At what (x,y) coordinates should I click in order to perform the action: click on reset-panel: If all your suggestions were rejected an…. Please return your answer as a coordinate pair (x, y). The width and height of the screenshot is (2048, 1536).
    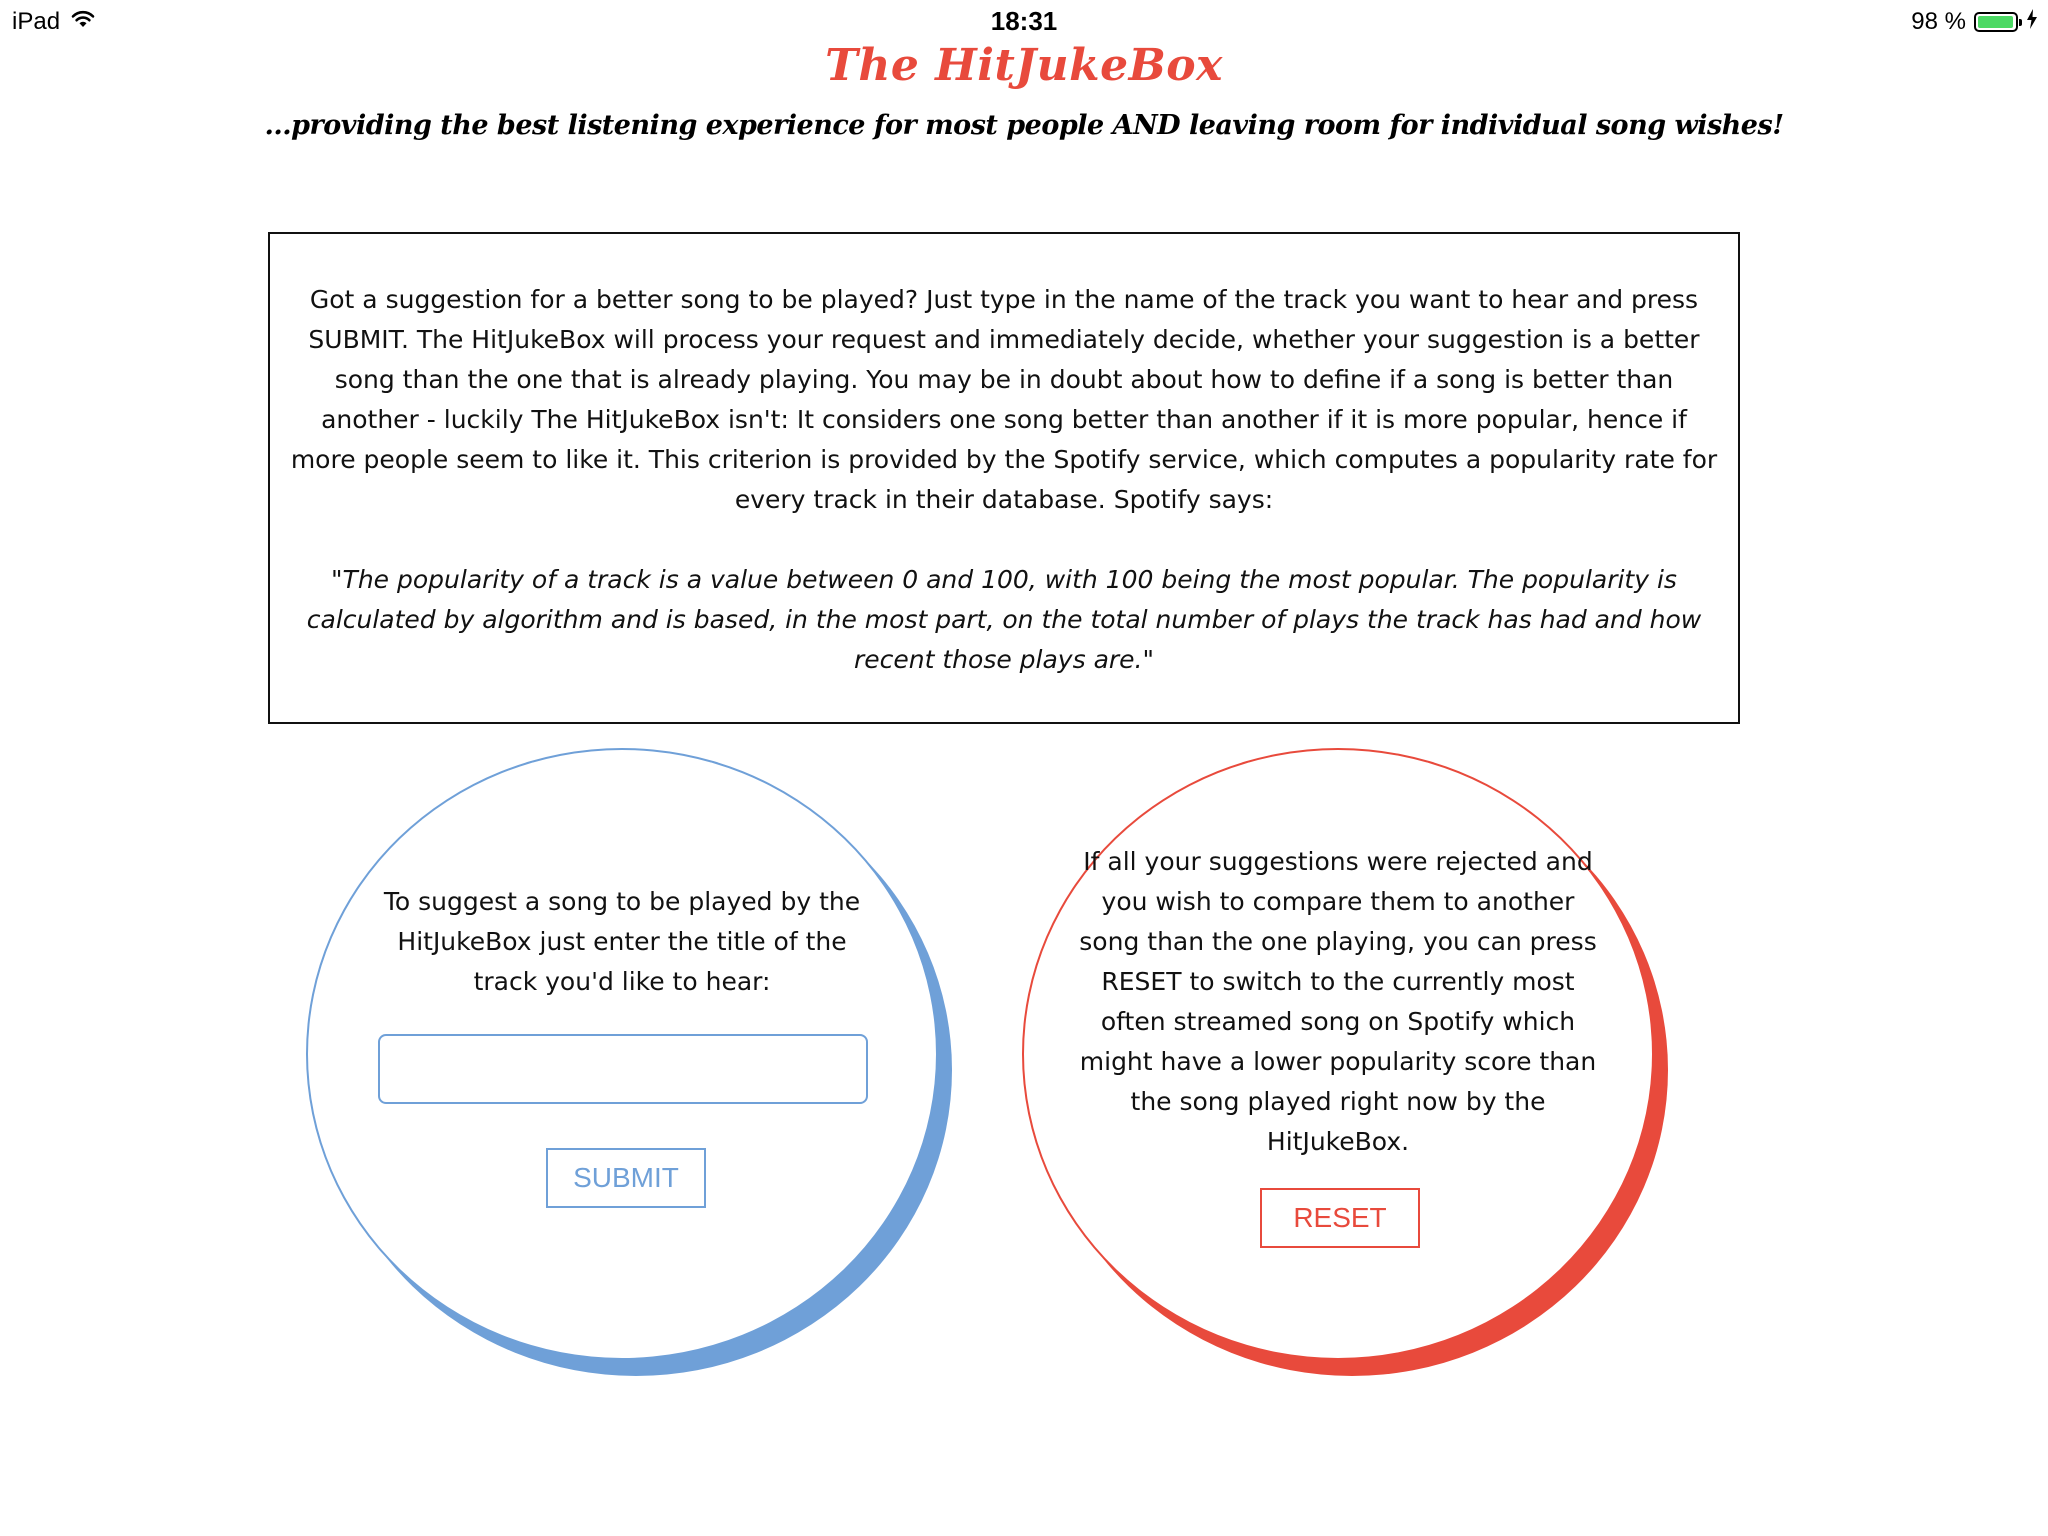
    Looking at the image, I should click on (1346, 1062).